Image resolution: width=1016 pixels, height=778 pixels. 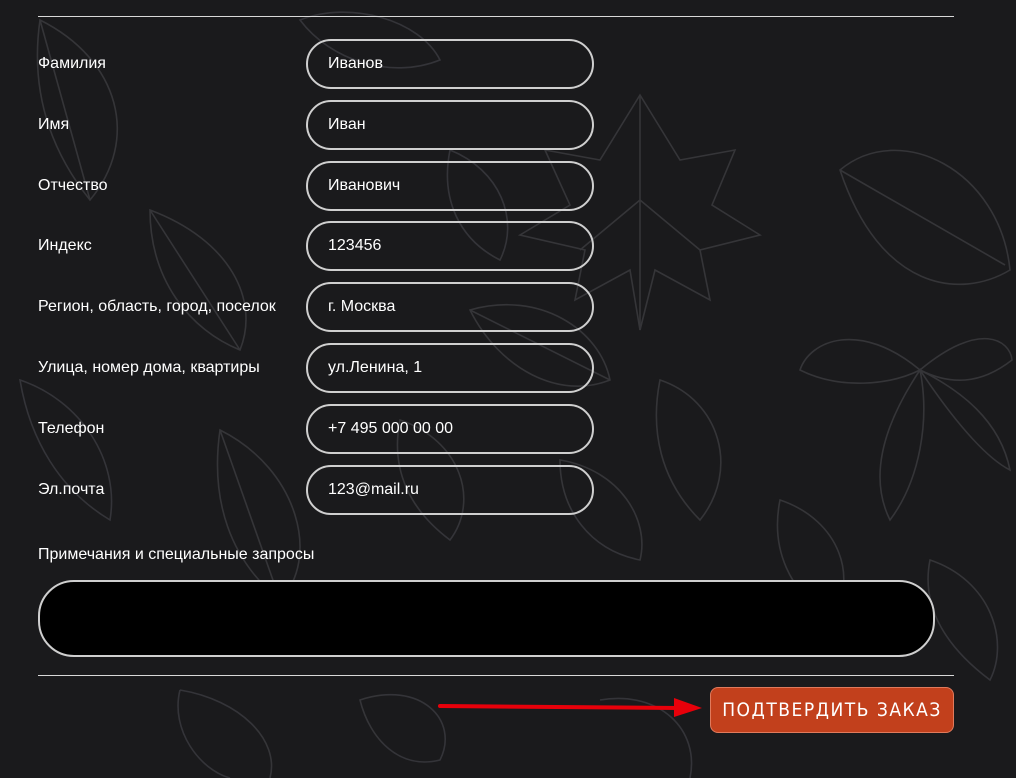 I want to click on street-input, so click(x=450, y=368).